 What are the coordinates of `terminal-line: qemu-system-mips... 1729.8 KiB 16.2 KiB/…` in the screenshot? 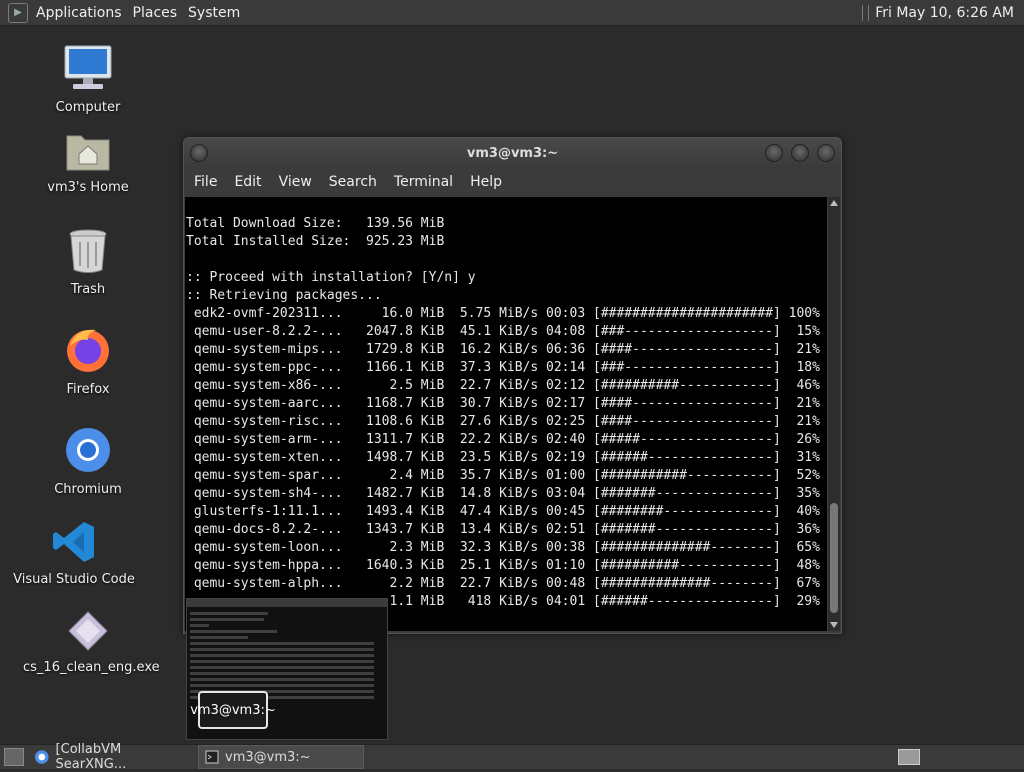 It's located at (503, 349).